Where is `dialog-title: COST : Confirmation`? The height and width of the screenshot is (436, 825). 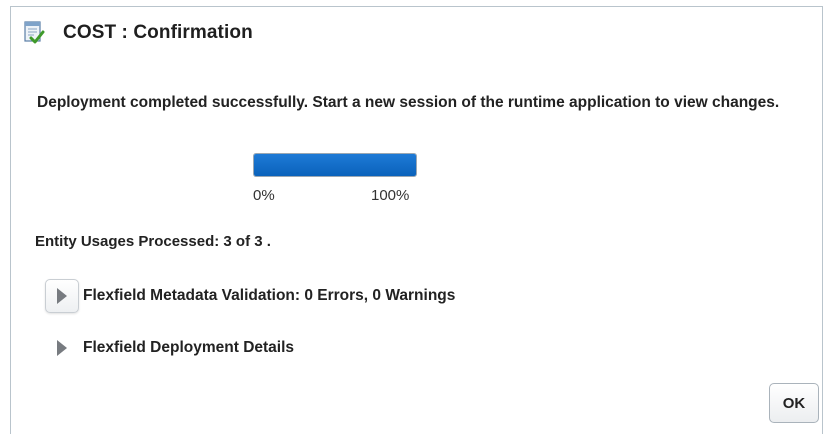 dialog-title: COST : Confirmation is located at coordinates (158, 32).